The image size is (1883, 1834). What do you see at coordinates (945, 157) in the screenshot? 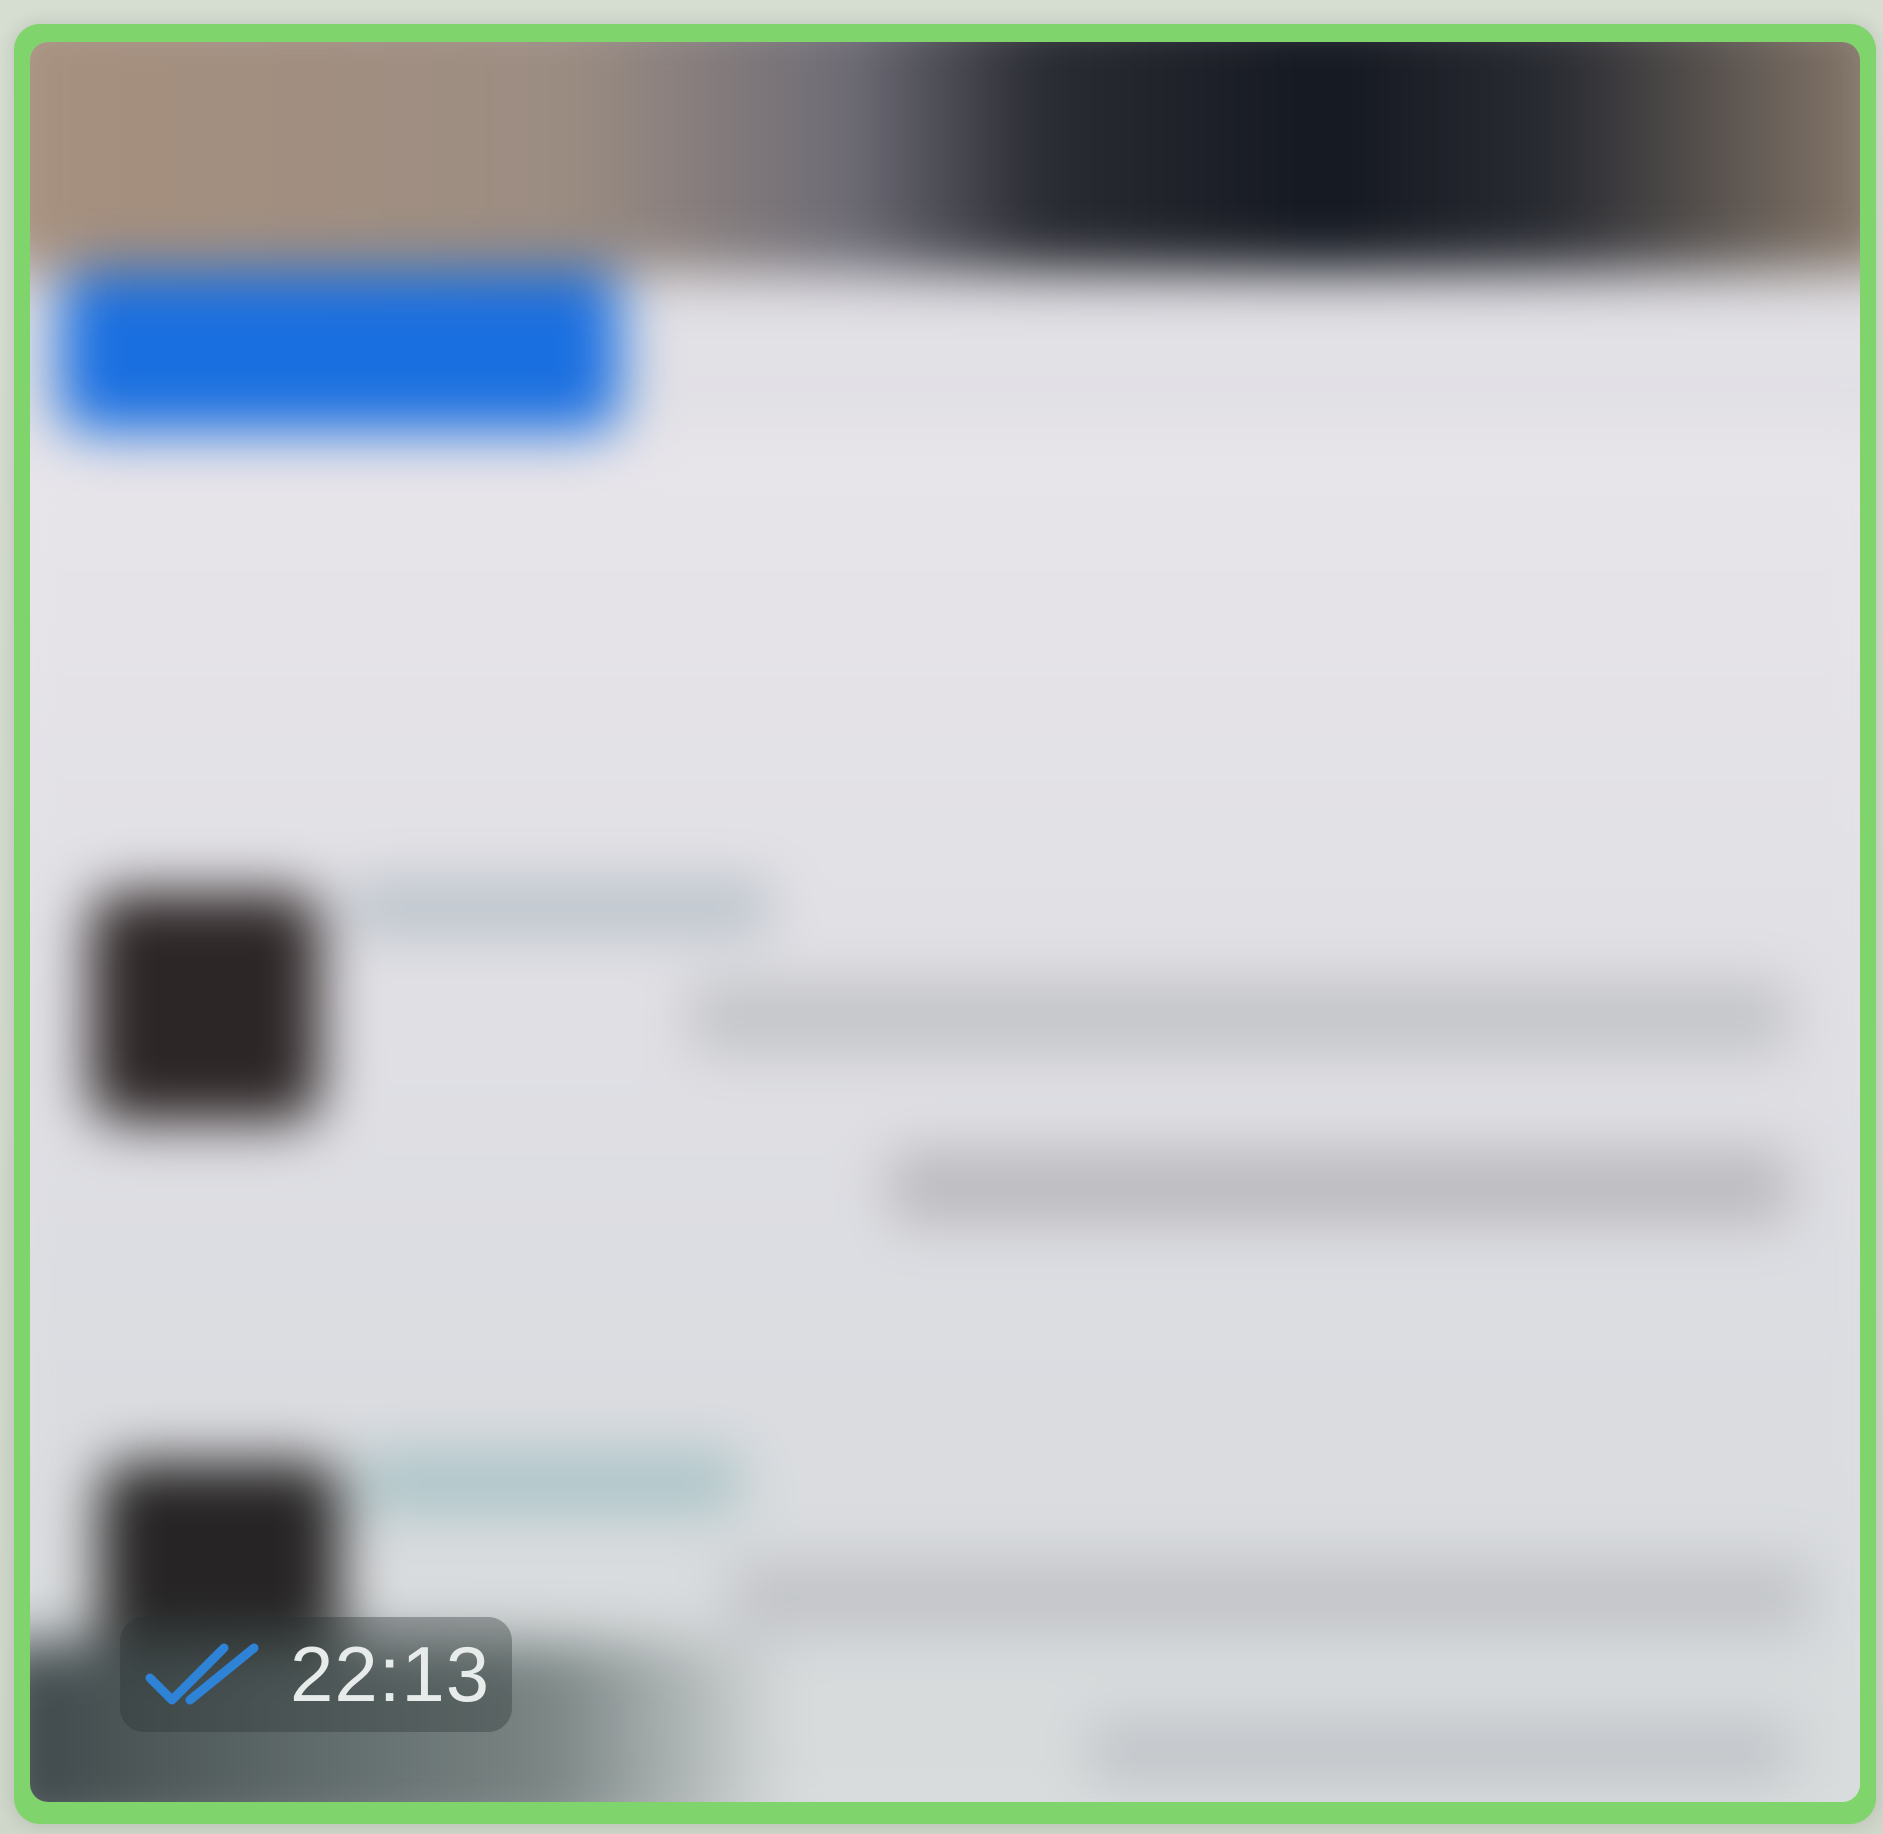
I see `image-region-top-band` at bounding box center [945, 157].